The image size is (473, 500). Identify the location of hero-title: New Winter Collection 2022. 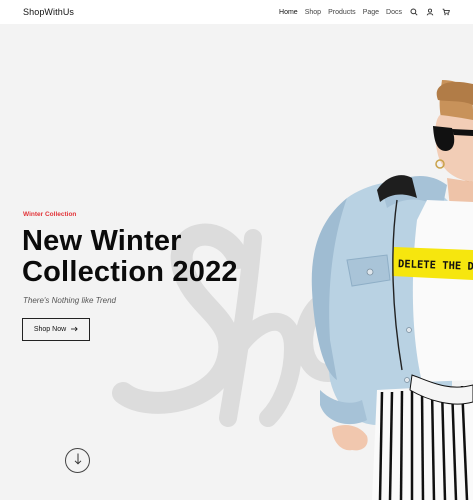
(130, 257).